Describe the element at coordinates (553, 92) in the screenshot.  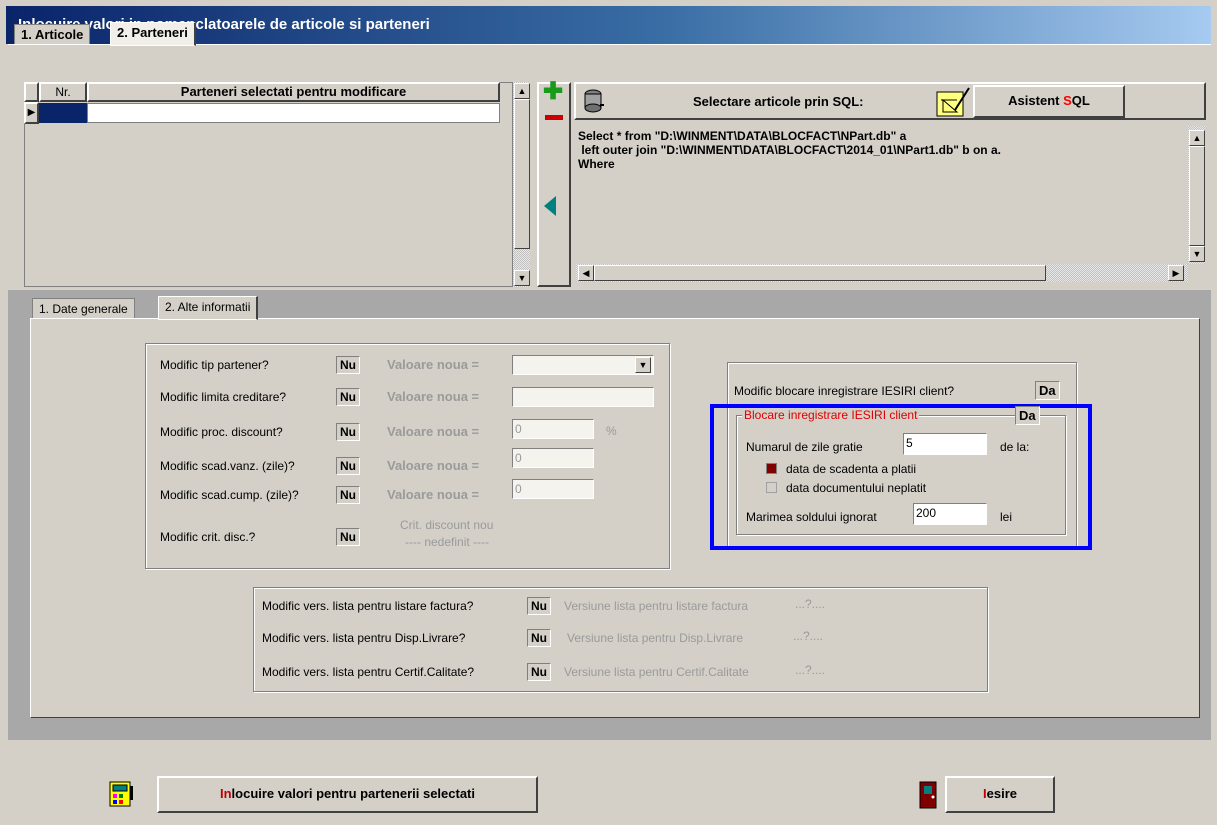
I see `add-icon: ✚` at that location.